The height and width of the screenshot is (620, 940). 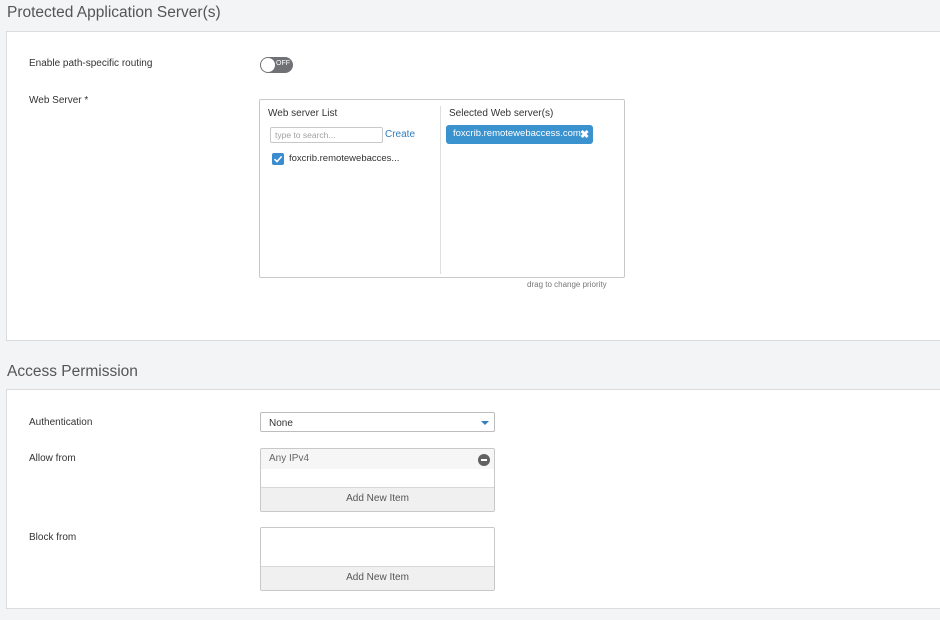 I want to click on block-add-new-item-button: Add New Item, so click(x=377, y=578).